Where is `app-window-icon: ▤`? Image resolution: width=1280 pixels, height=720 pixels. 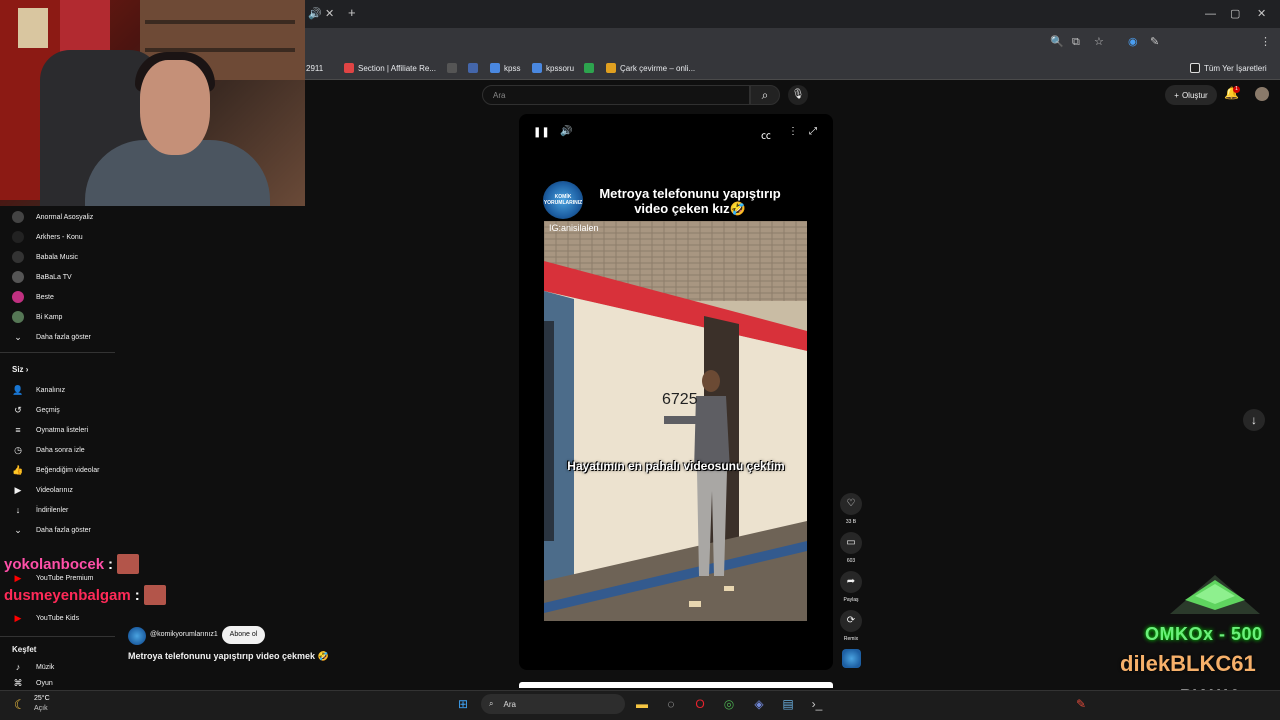
app-window-icon: ▤ is located at coordinates (788, 704).